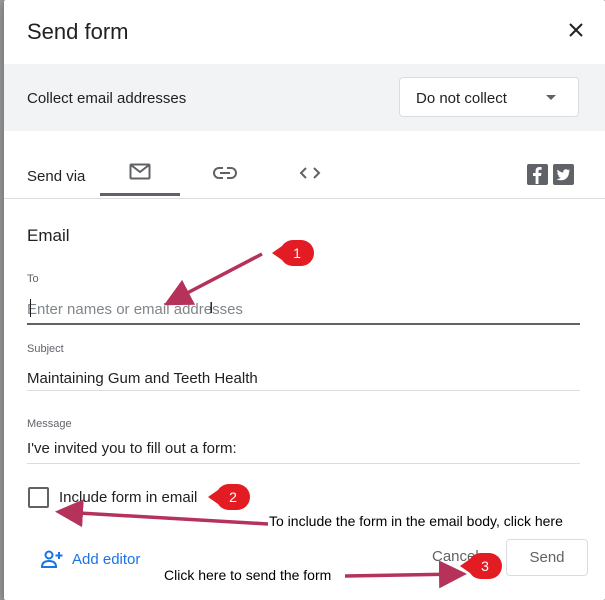 The width and height of the screenshot is (605, 600). What do you see at coordinates (547, 557) in the screenshot?
I see `send-button: Send` at bounding box center [547, 557].